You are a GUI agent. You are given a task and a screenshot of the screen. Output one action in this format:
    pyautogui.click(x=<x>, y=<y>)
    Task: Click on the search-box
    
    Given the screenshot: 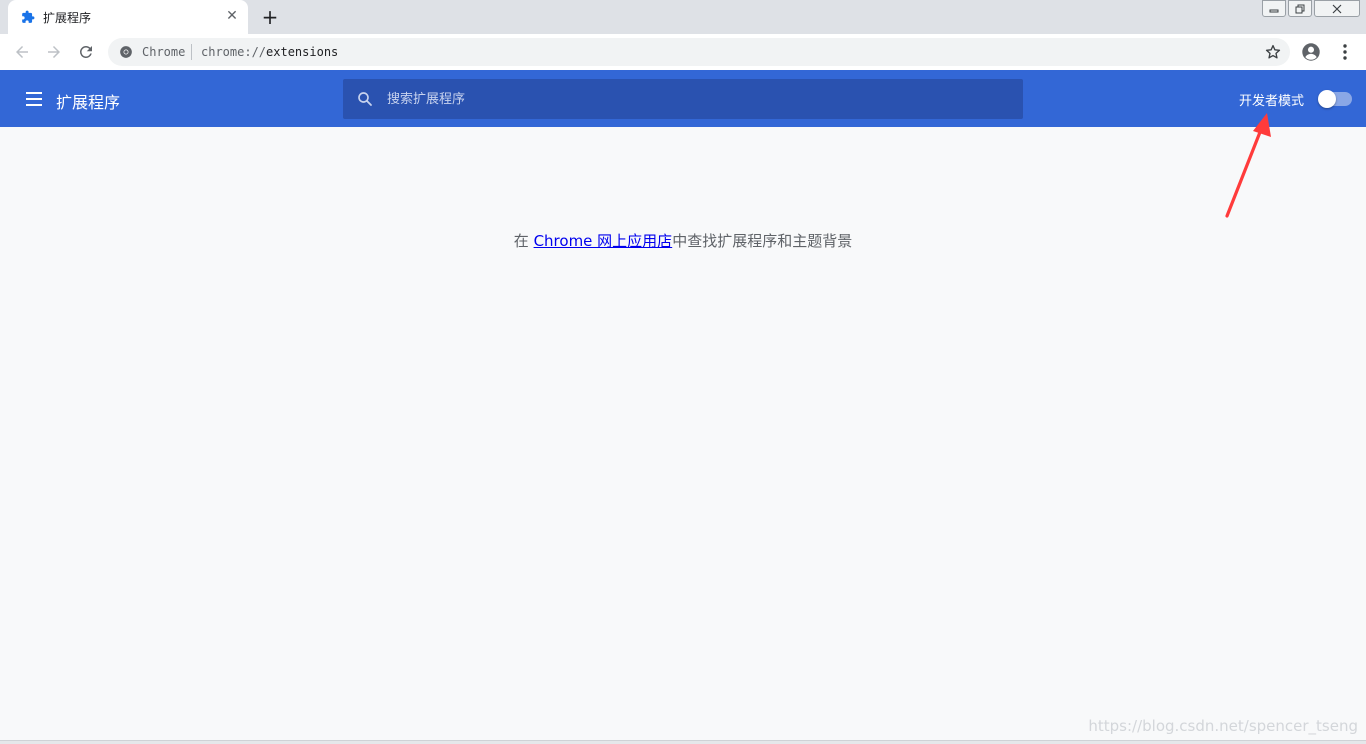 What is the action you would take?
    pyautogui.click(x=683, y=99)
    